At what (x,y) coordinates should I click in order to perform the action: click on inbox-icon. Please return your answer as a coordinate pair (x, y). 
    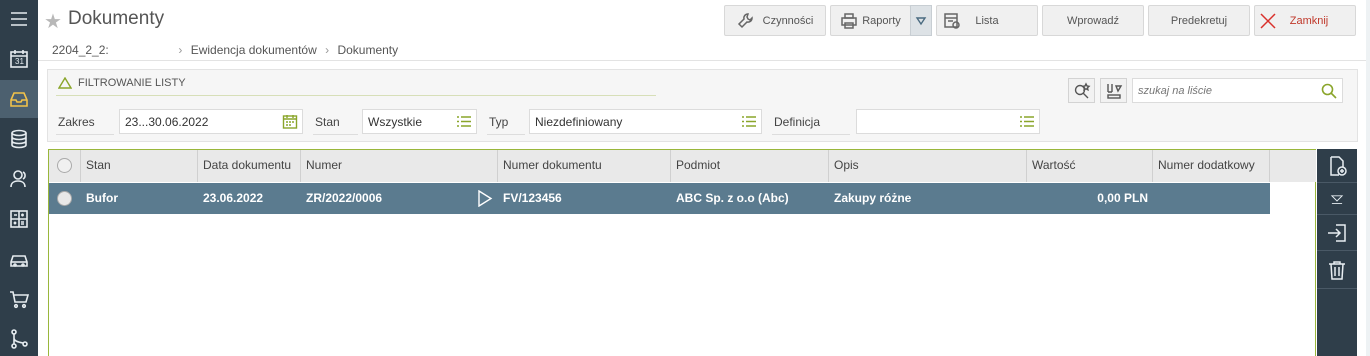
    Looking at the image, I should click on (19, 99).